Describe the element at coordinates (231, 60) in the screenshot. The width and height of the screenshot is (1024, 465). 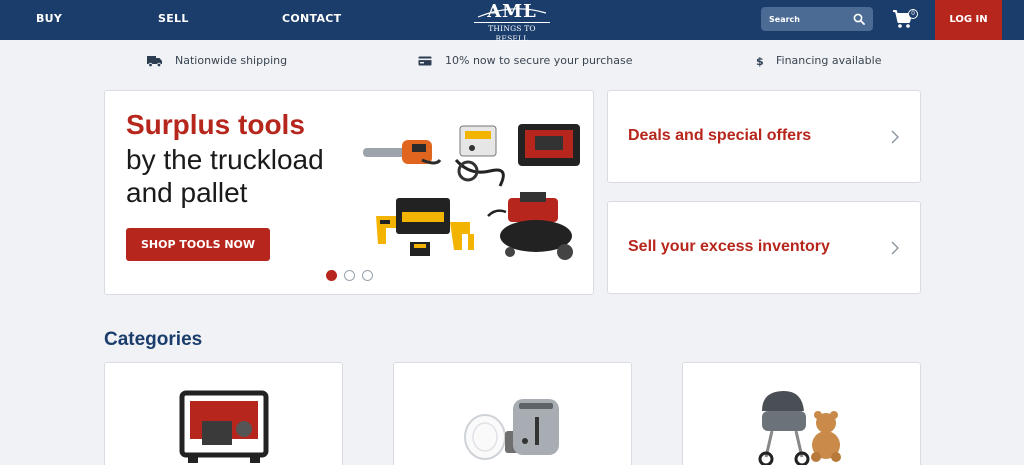
I see `benefit-shipping-text: Nationwide shipping` at that location.